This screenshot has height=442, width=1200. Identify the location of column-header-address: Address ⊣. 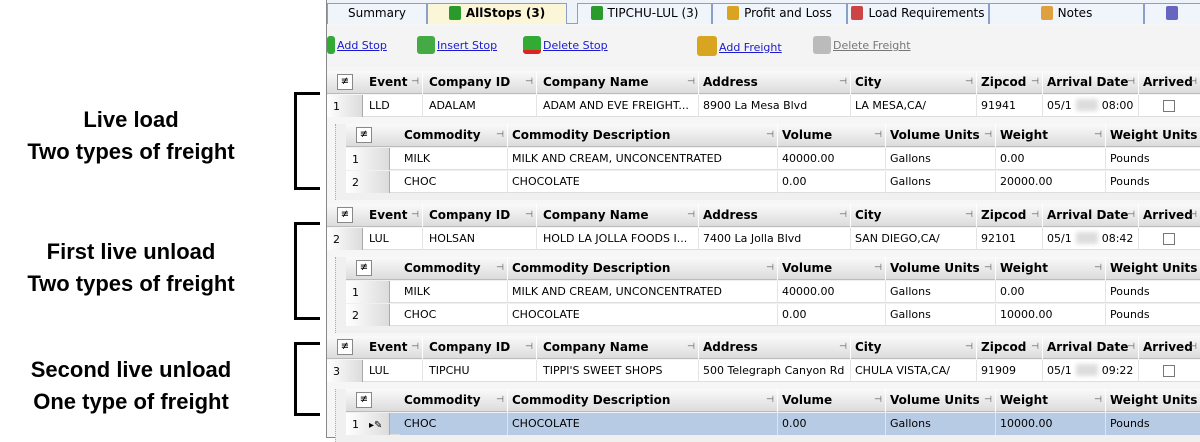
(775, 347).